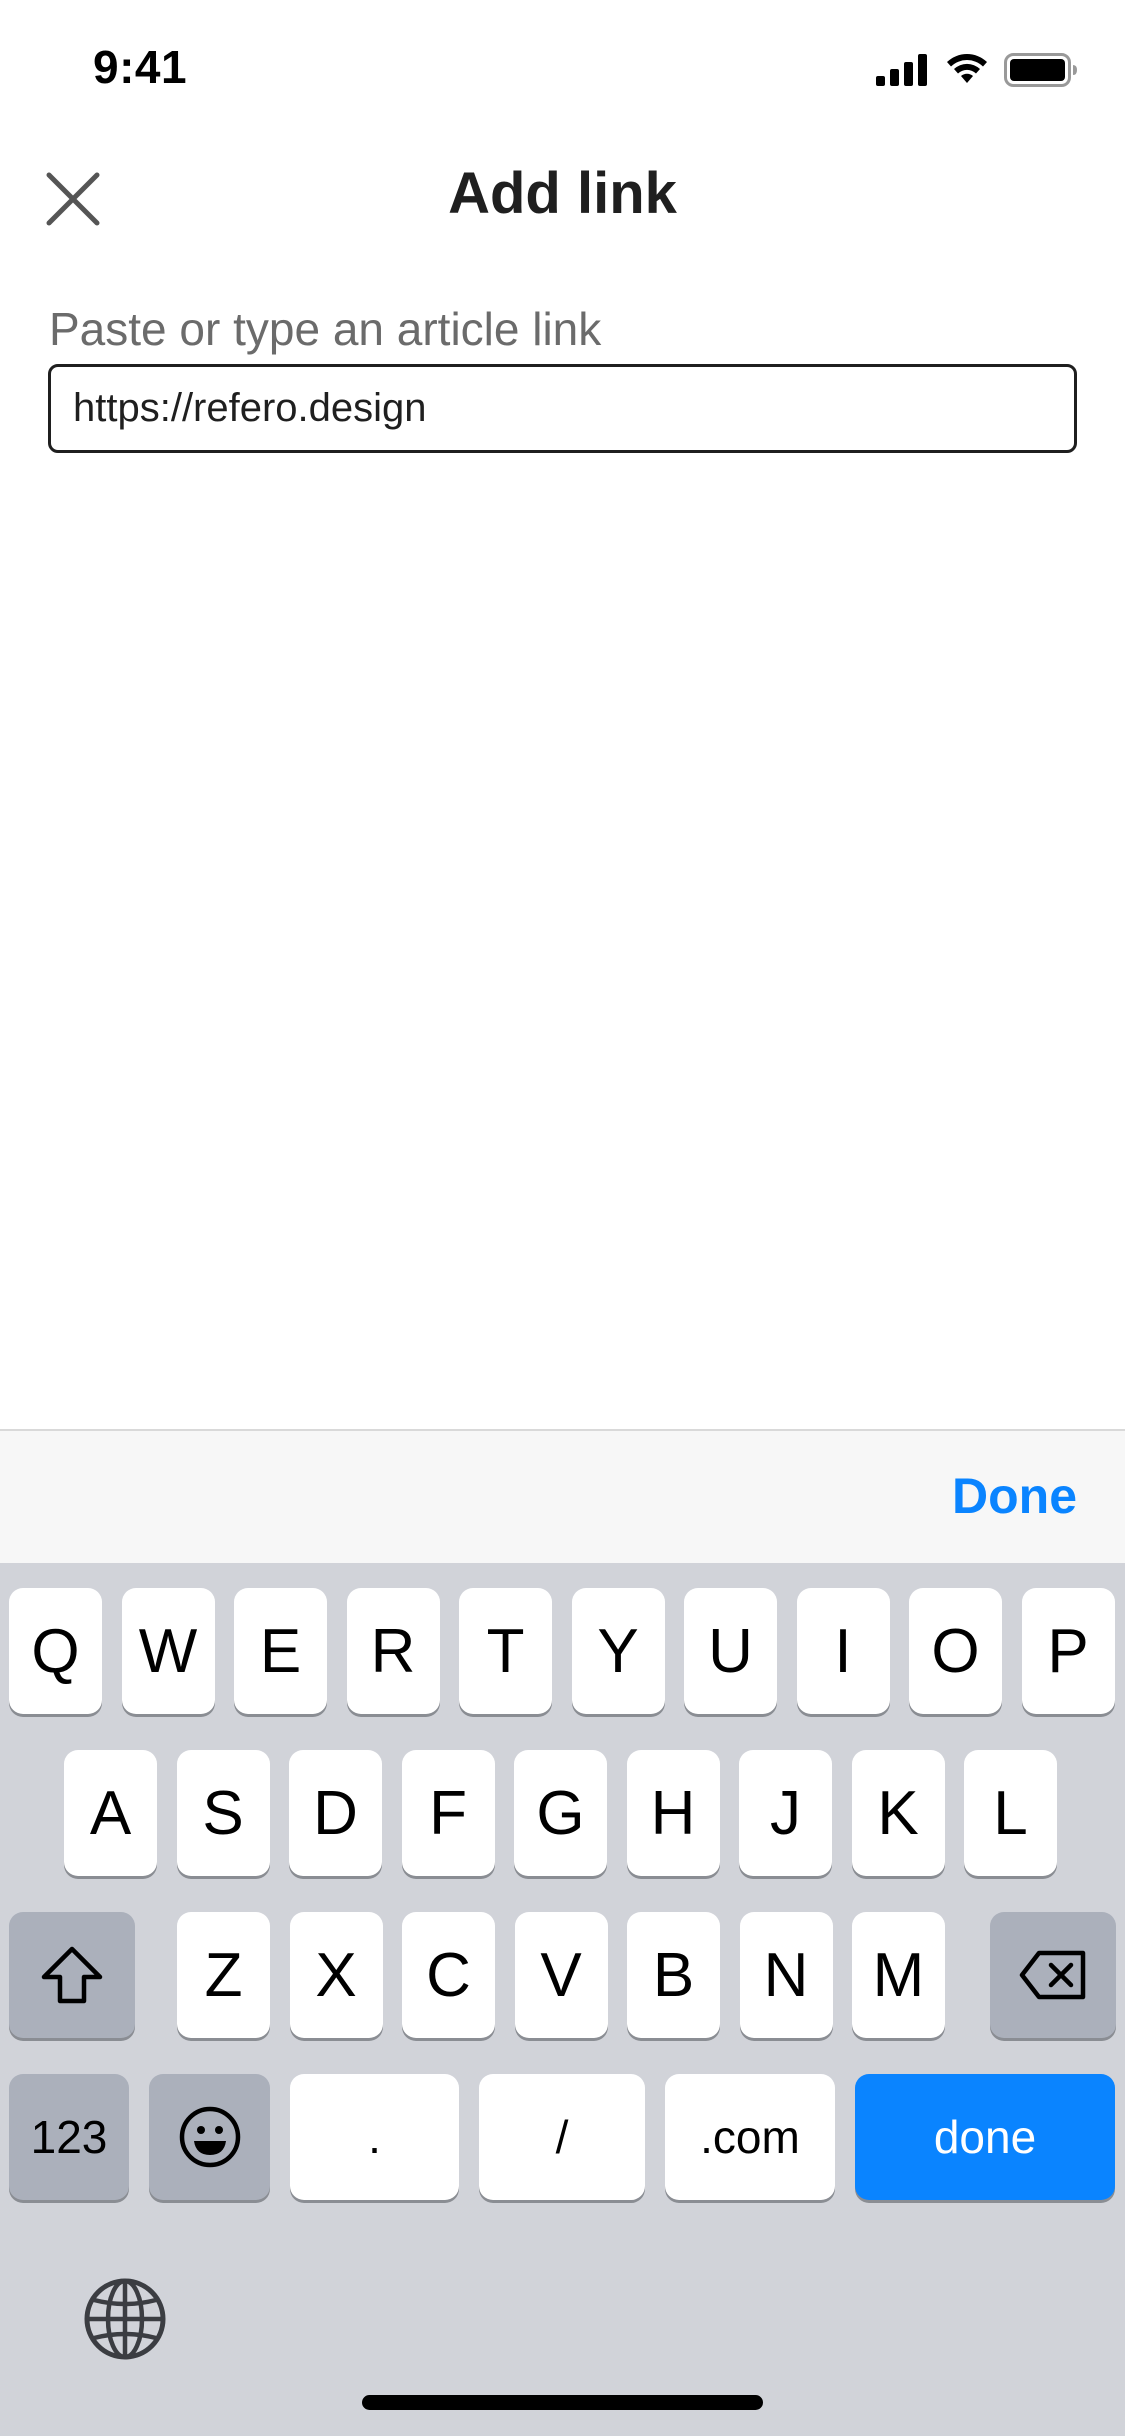 This screenshot has width=1125, height=2436. I want to click on globe-icon, so click(125, 2319).